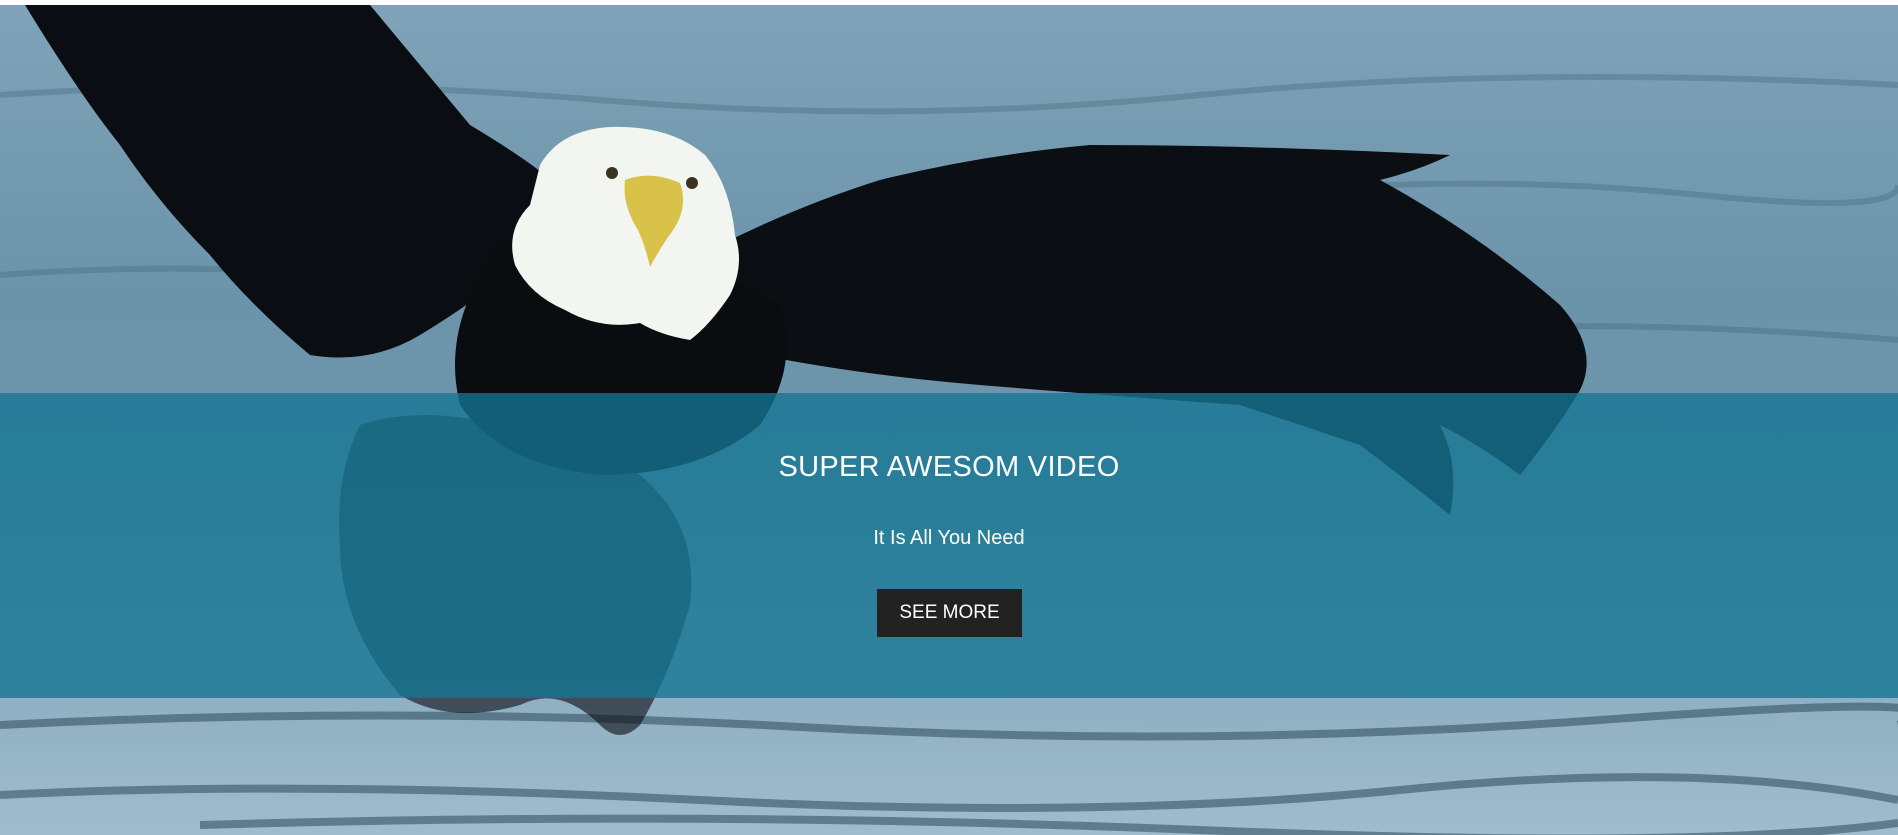  Describe the element at coordinates (949, 613) in the screenshot. I see `see-more-button: SEE MORE` at that location.